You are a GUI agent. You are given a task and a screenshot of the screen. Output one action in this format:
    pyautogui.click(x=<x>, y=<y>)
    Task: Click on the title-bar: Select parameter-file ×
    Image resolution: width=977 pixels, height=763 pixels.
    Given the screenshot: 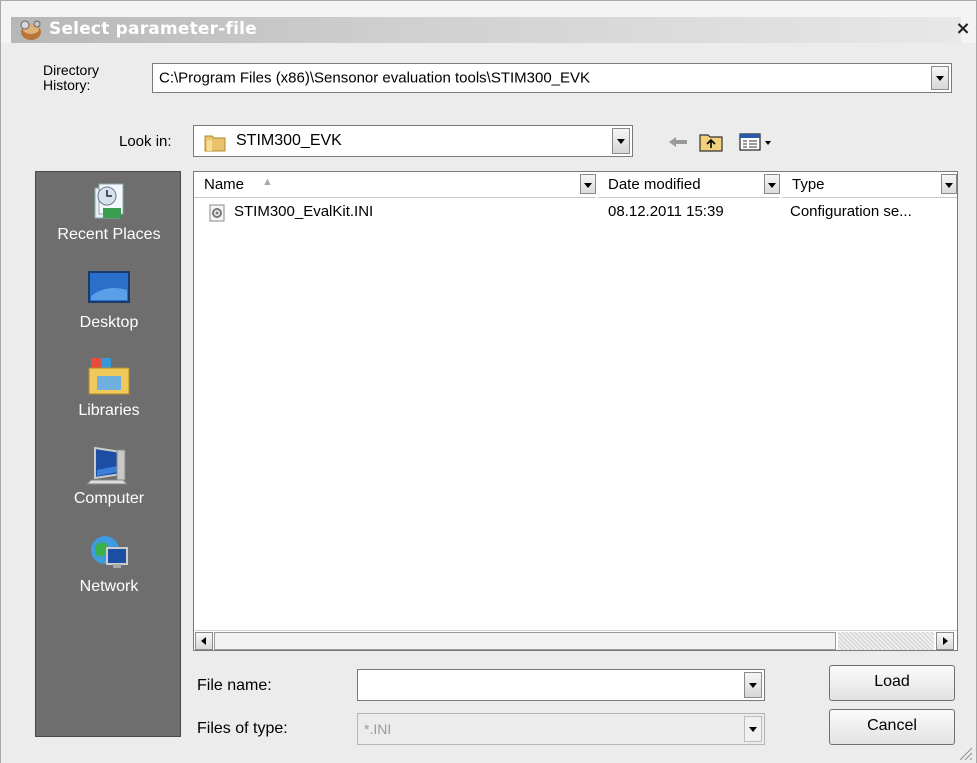 What is the action you would take?
    pyautogui.click(x=488, y=22)
    